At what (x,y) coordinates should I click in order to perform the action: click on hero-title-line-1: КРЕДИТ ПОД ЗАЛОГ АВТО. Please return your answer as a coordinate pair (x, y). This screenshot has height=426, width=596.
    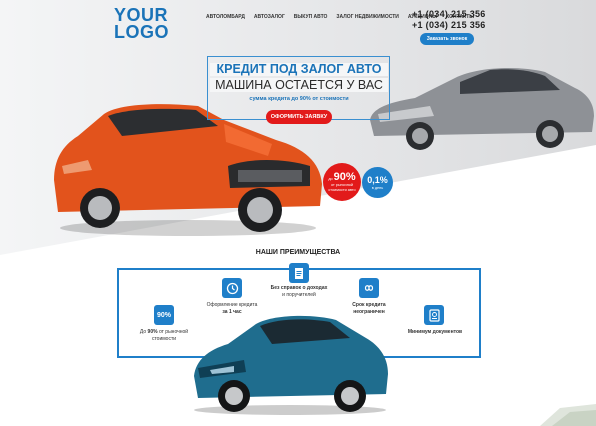
    Looking at the image, I should click on (299, 69).